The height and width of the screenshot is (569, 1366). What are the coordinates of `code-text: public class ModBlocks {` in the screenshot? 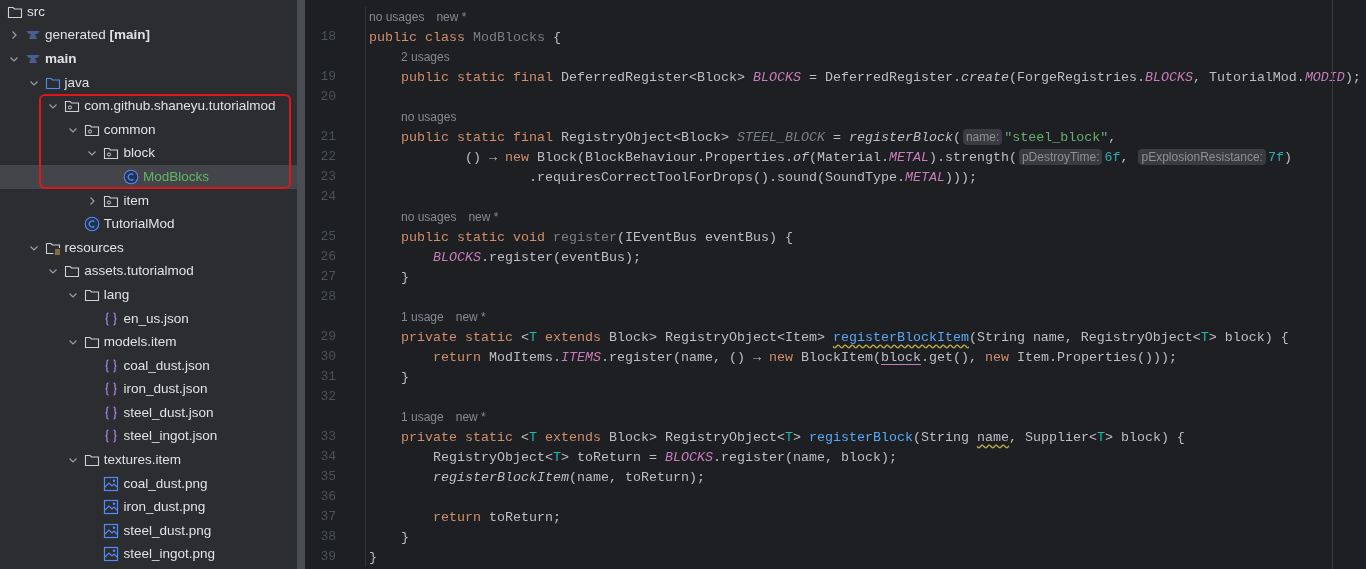 It's located at (465, 37).